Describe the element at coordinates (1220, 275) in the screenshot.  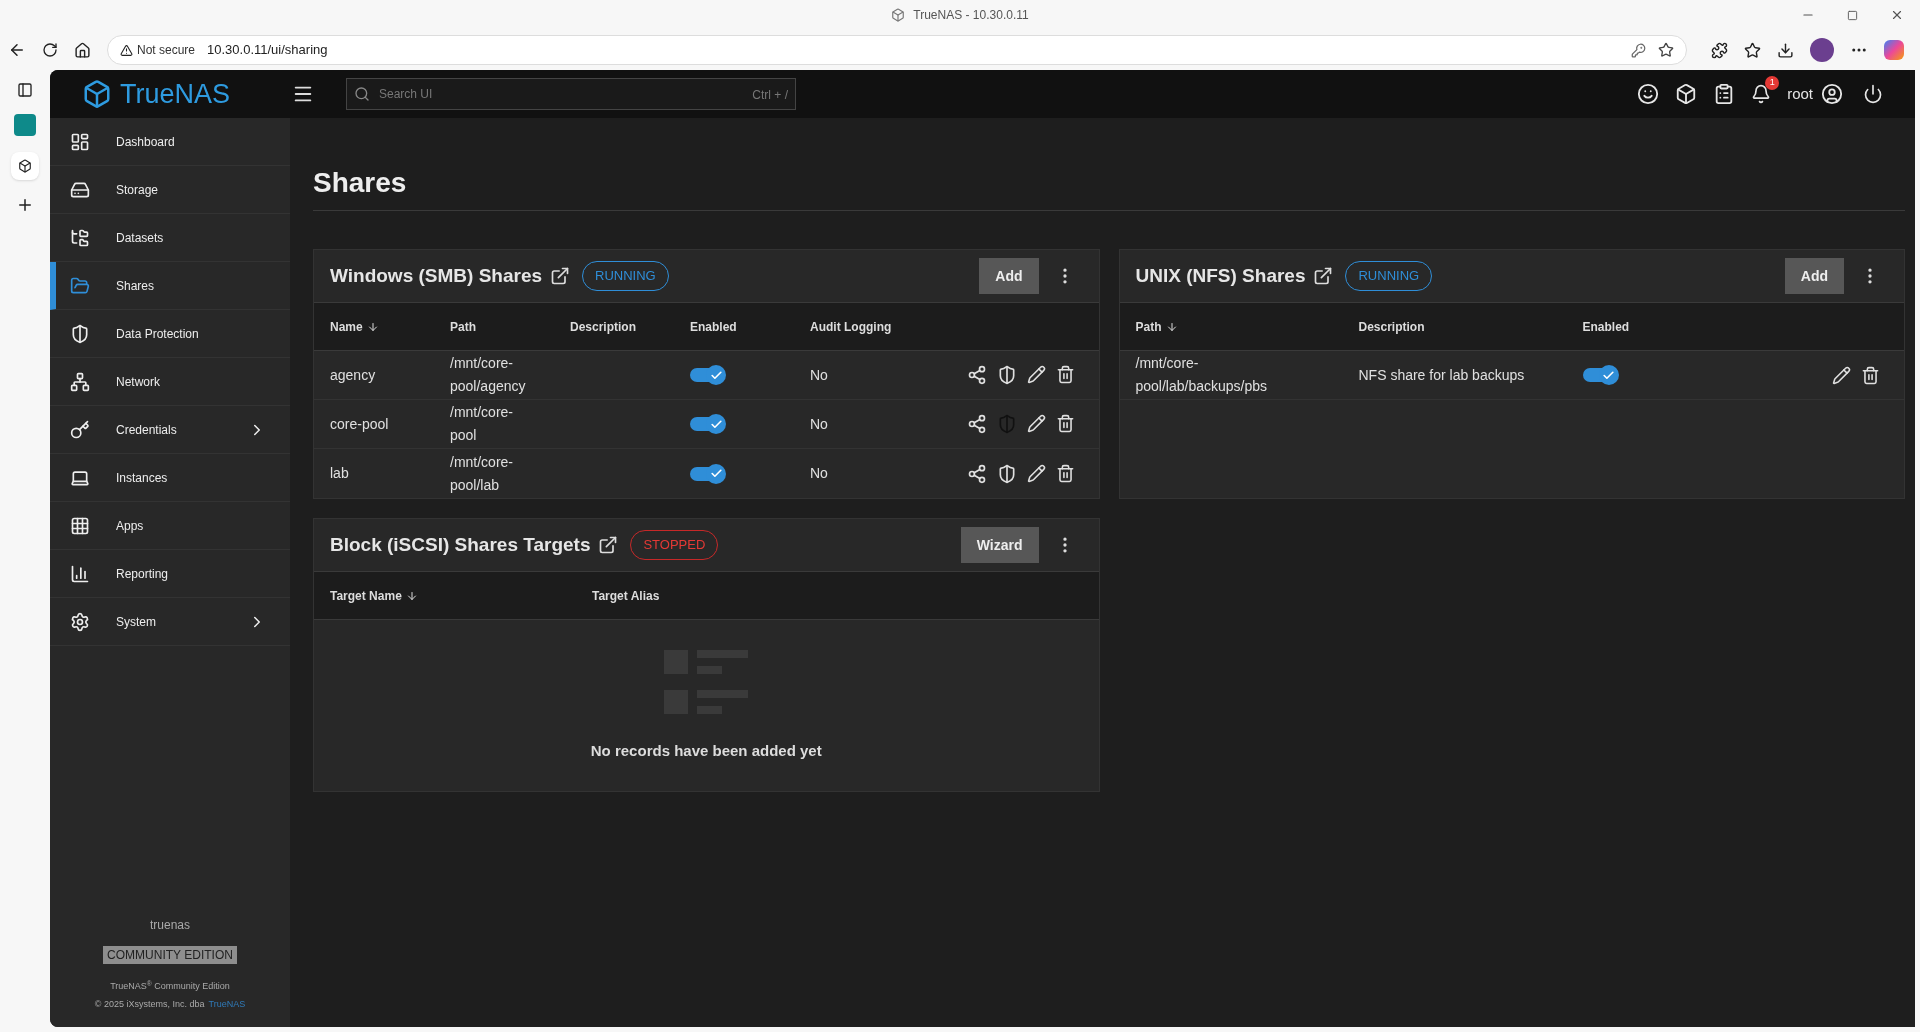
I see `card-title: UNIX (NFS) Shares` at that location.